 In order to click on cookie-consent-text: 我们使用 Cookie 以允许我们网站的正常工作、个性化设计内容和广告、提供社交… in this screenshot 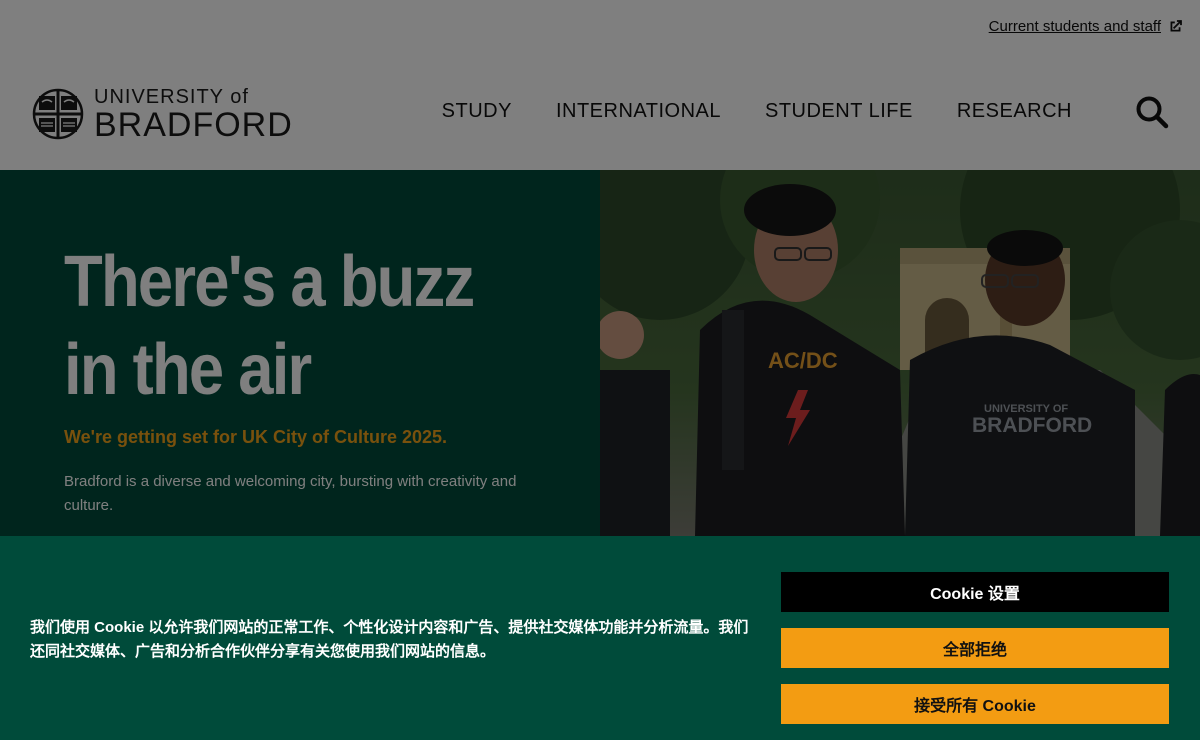, I will do `click(389, 639)`.